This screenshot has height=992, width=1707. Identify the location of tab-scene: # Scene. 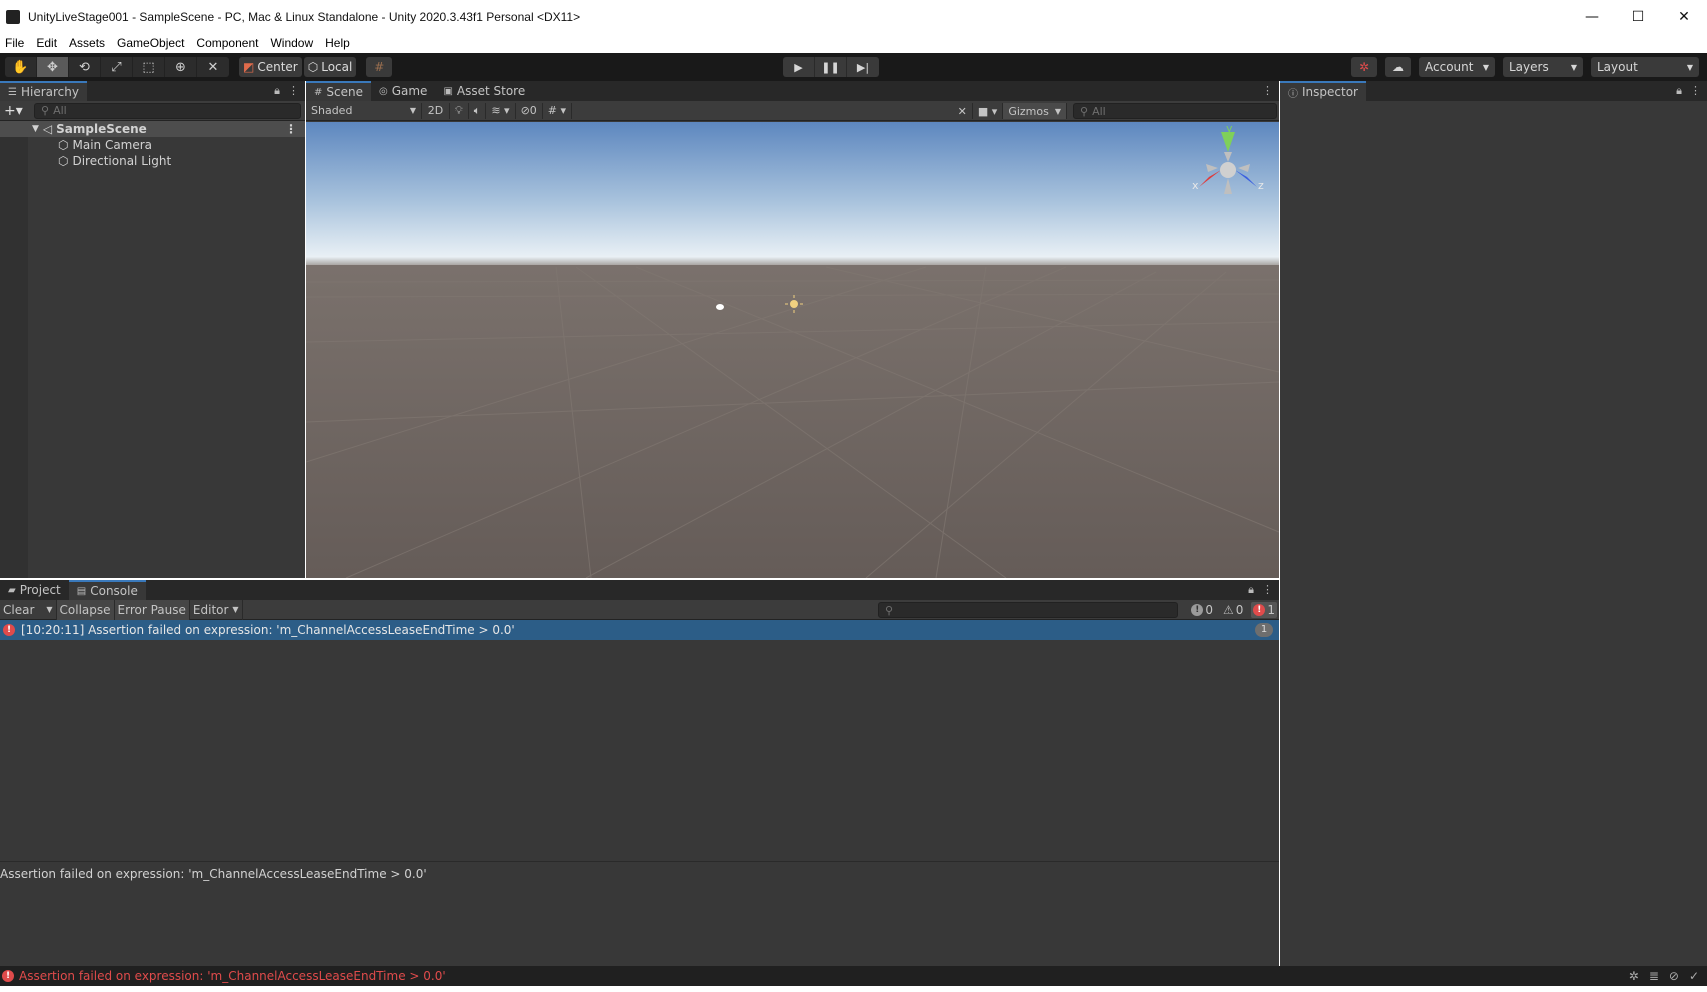
(338, 91).